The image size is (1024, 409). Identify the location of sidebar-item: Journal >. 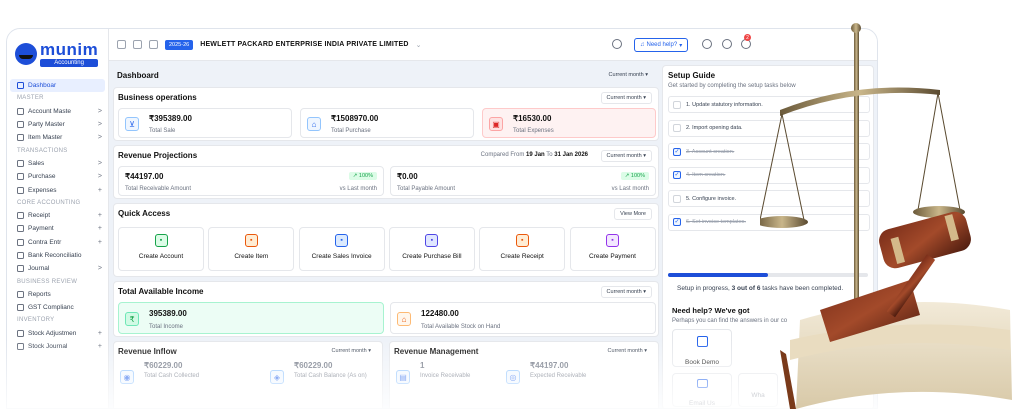
(57, 268).